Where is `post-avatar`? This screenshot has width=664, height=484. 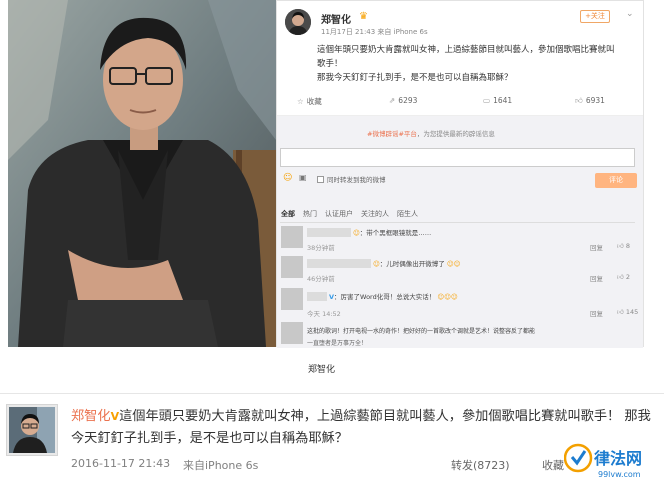 post-avatar is located at coordinates (32, 430).